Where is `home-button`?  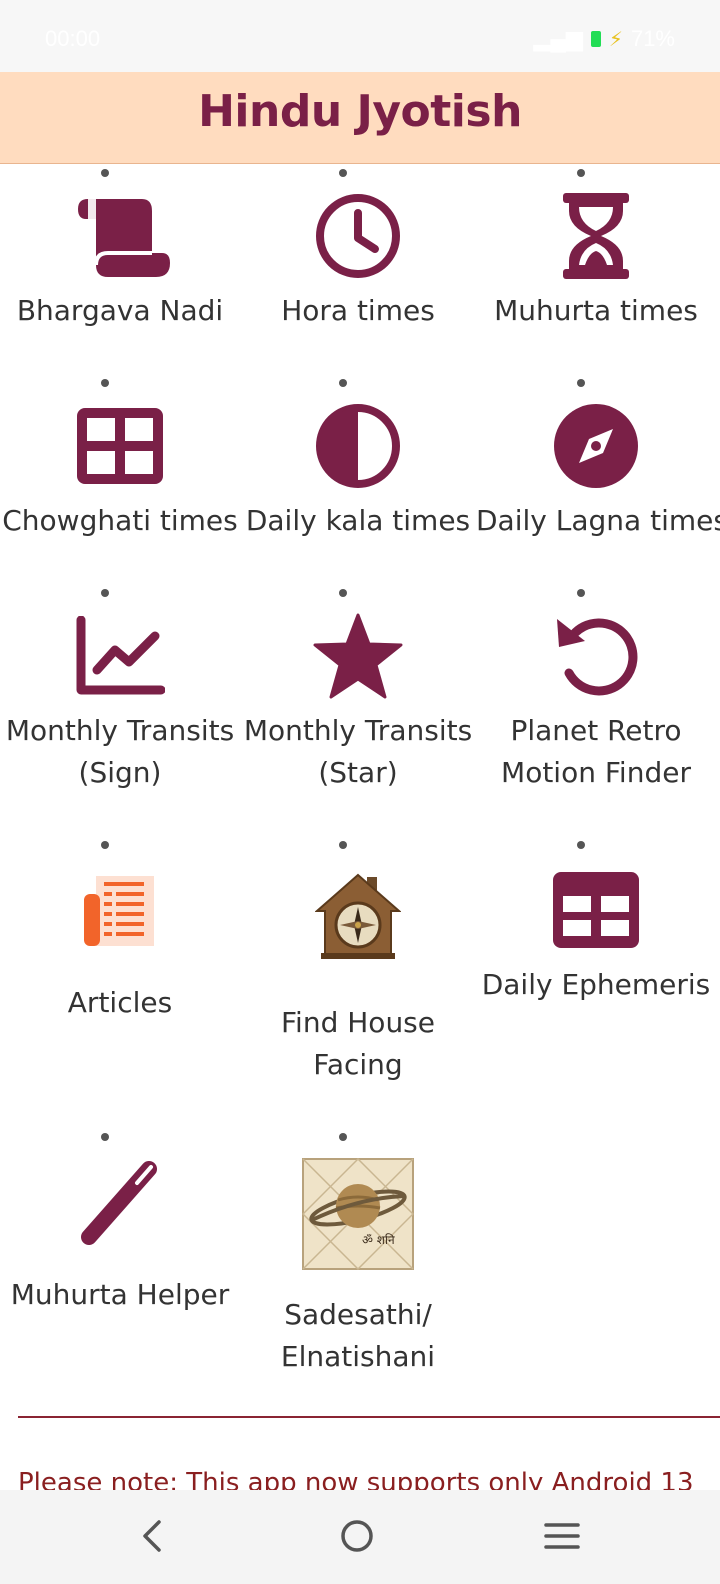
home-button is located at coordinates (357, 1536).